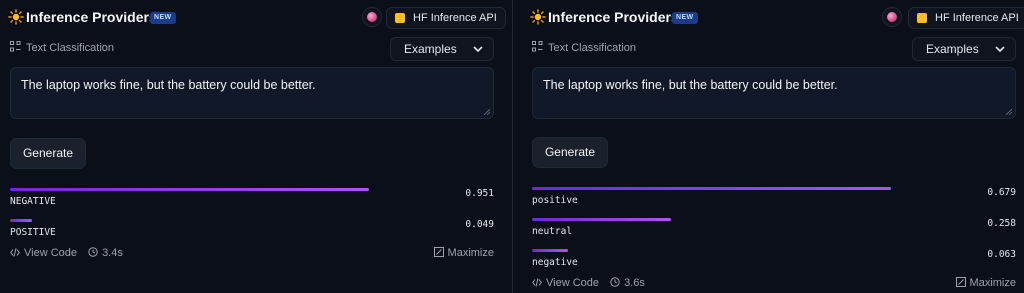  Describe the element at coordinates (555, 262) in the screenshot. I see `result-label: negative` at that location.